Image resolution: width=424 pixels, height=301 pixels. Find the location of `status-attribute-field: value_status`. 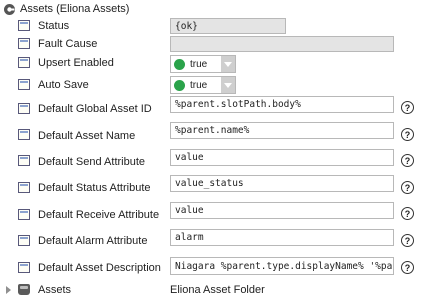

status-attribute-field: value_status is located at coordinates (282, 183).